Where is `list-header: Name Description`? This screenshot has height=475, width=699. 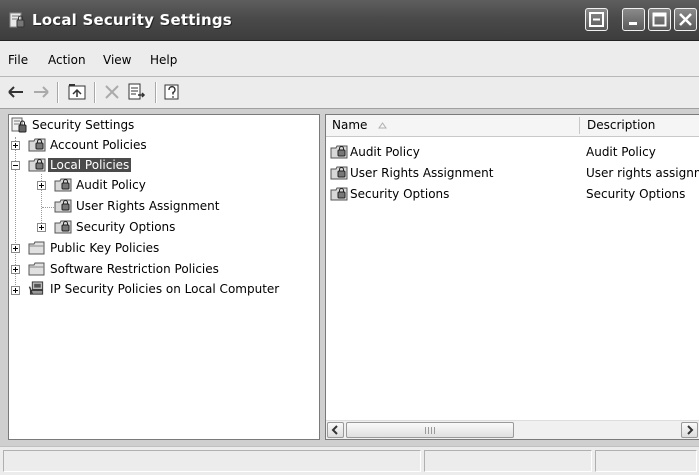
list-header: Name Description is located at coordinates (512, 126).